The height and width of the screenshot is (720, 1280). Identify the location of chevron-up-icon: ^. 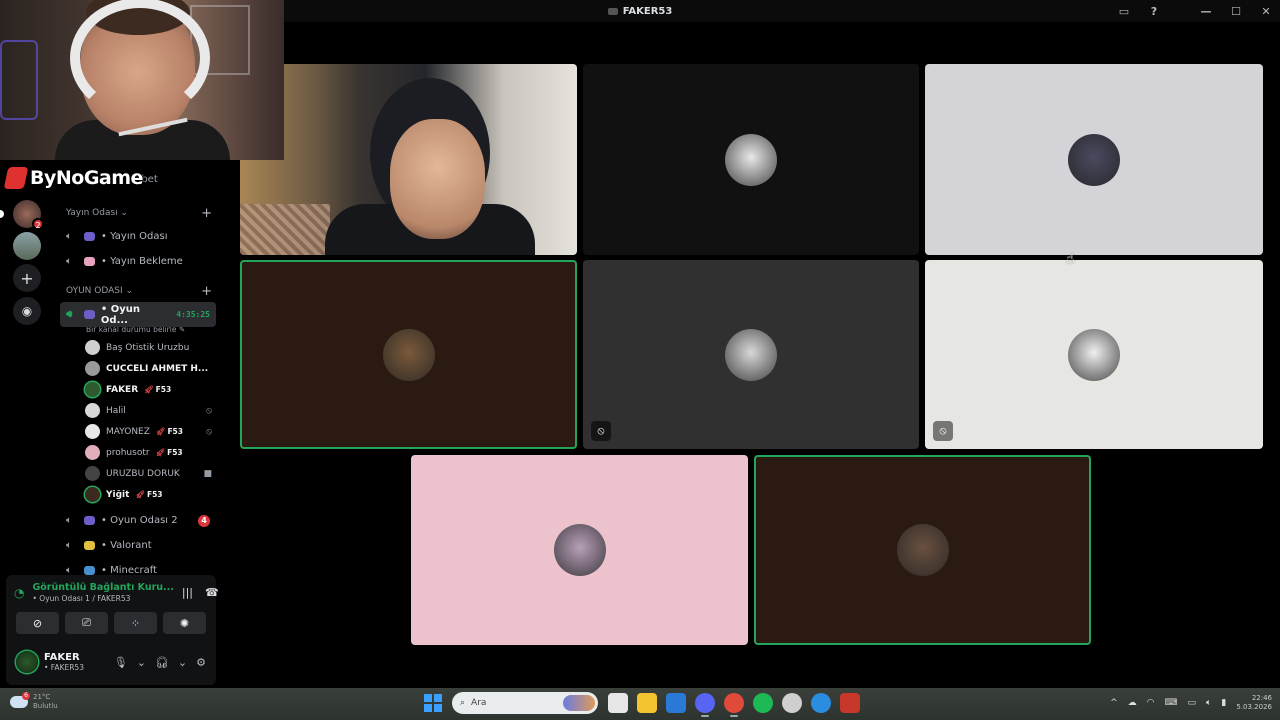
(1114, 703).